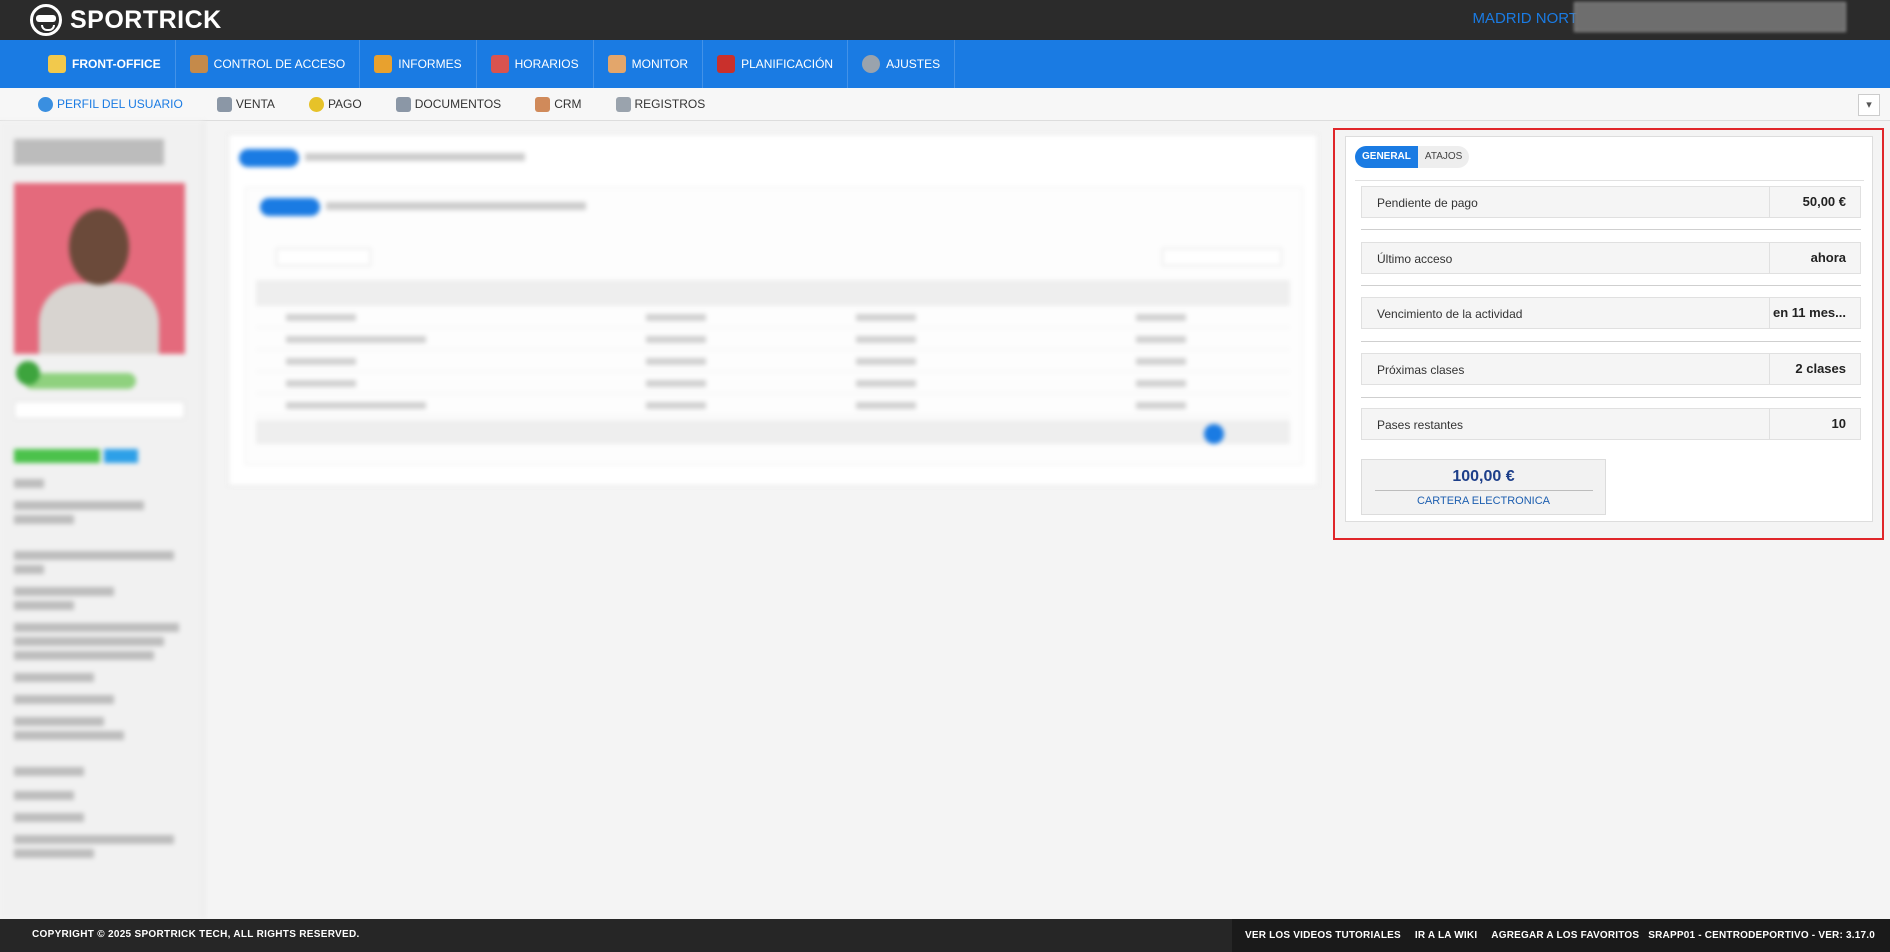 The image size is (1890, 952). I want to click on nav-planificacion: PLANIFICACIÓN, so click(776, 64).